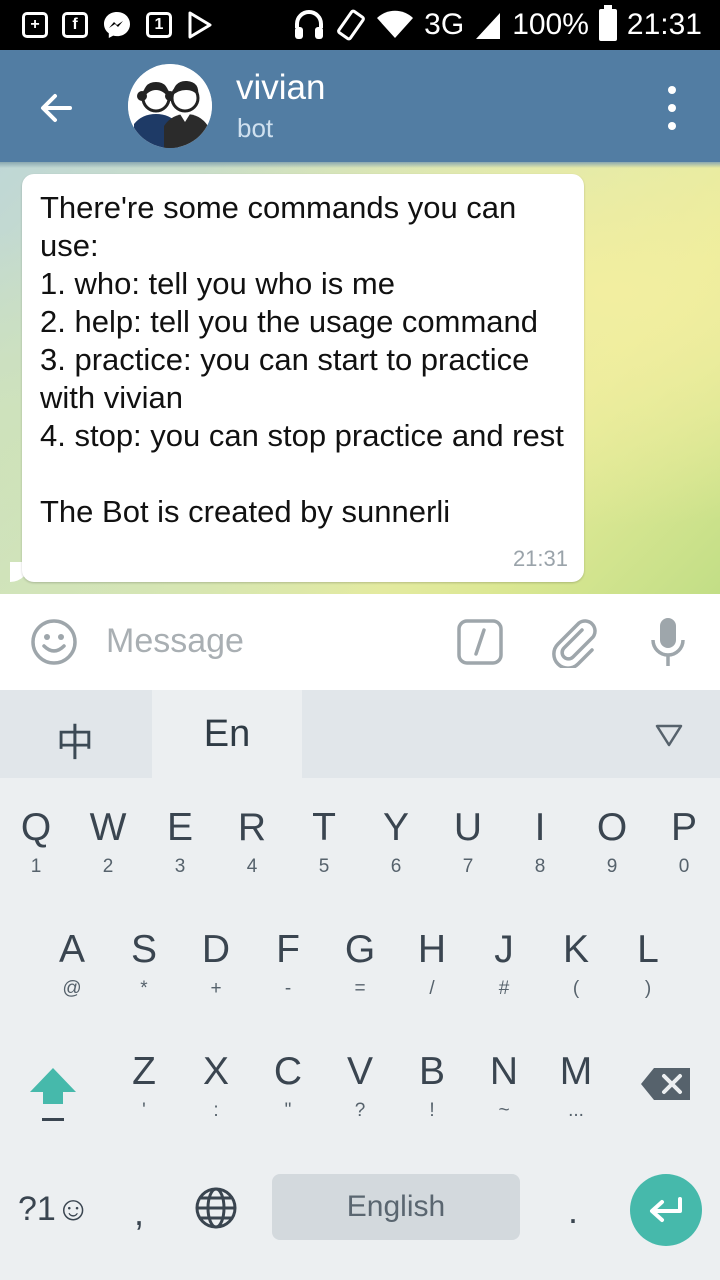 This screenshot has height=1280, width=720. I want to click on space-key: English, so click(396, 1207).